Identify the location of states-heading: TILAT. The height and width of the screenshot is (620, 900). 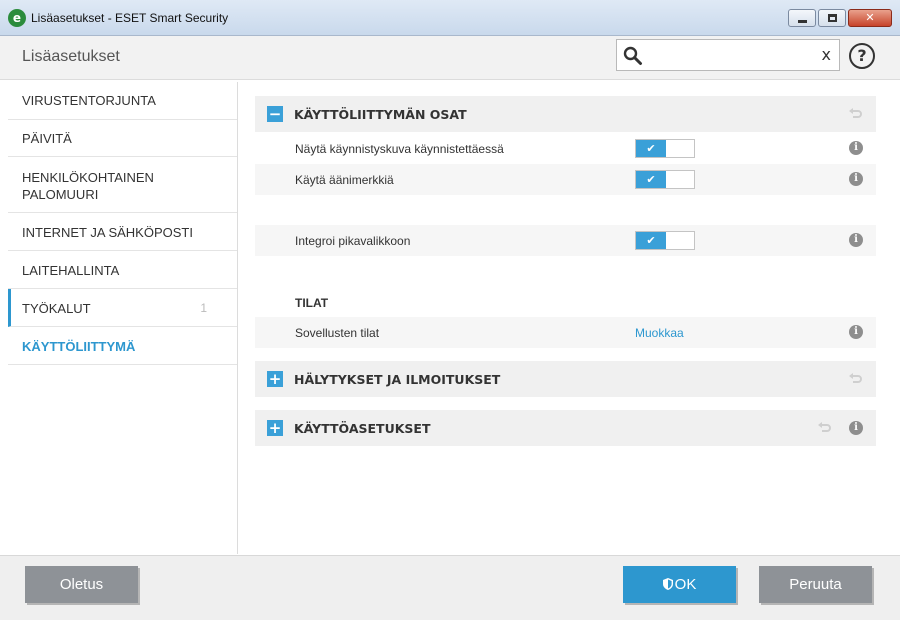
(312, 303).